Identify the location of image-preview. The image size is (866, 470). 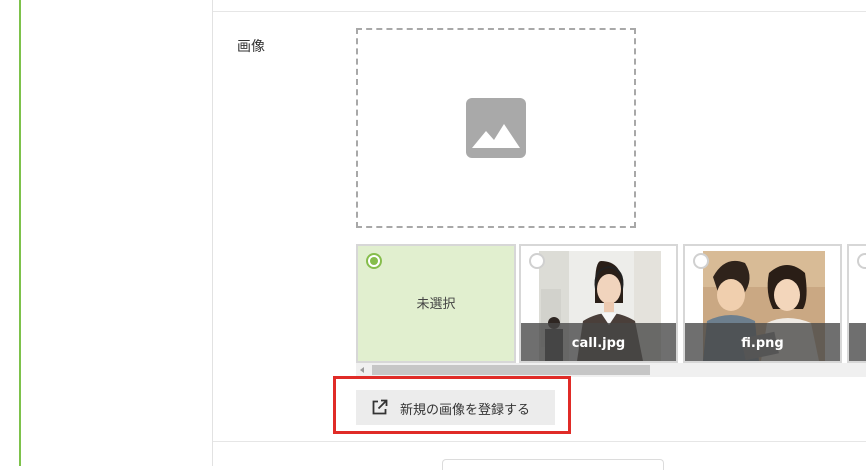
(496, 128).